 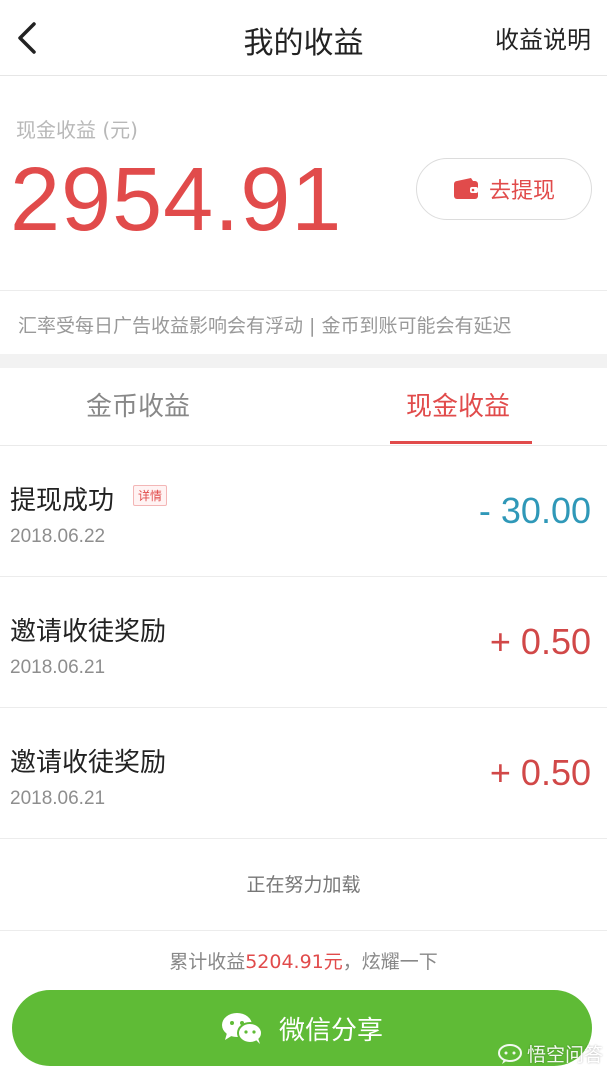 What do you see at coordinates (207, 962) in the screenshot?
I see `total-prefix: 累计收益` at bounding box center [207, 962].